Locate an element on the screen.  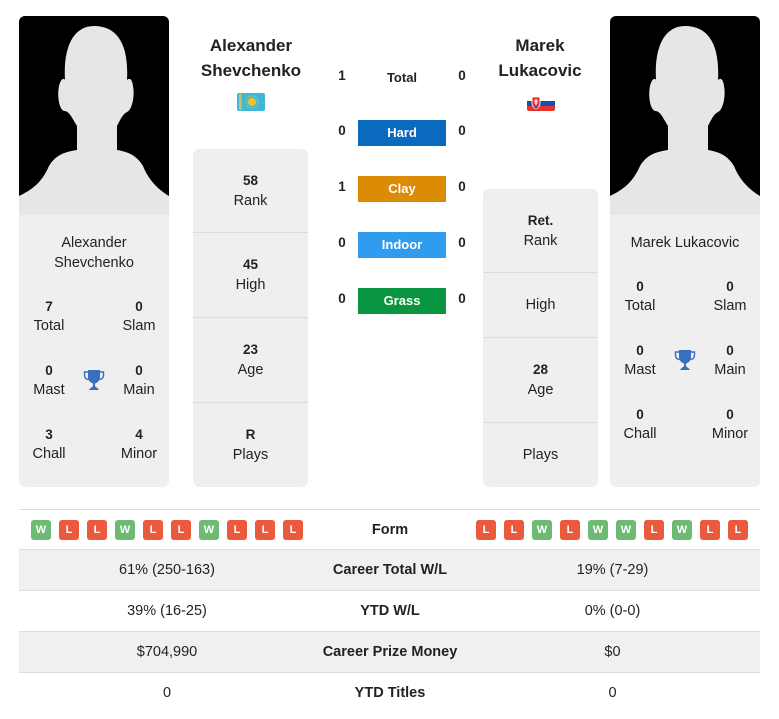
row-label: Career Total W/L is located at coordinates (390, 570).